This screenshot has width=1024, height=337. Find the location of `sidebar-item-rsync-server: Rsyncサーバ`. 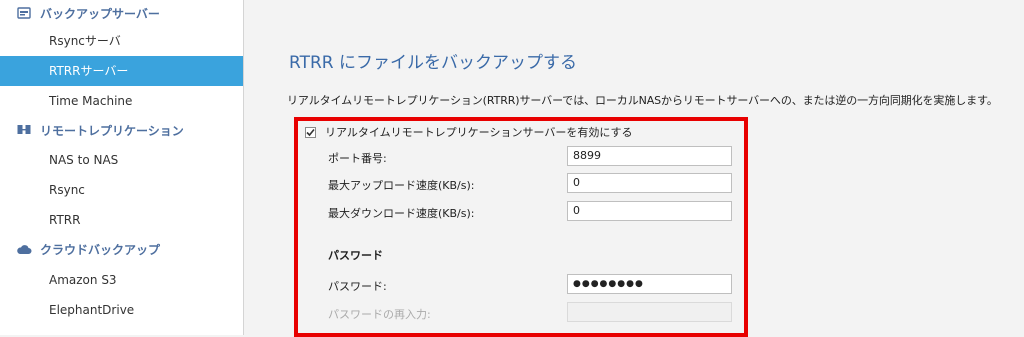

sidebar-item-rsync-server: Rsyncサーバ is located at coordinates (121, 41).